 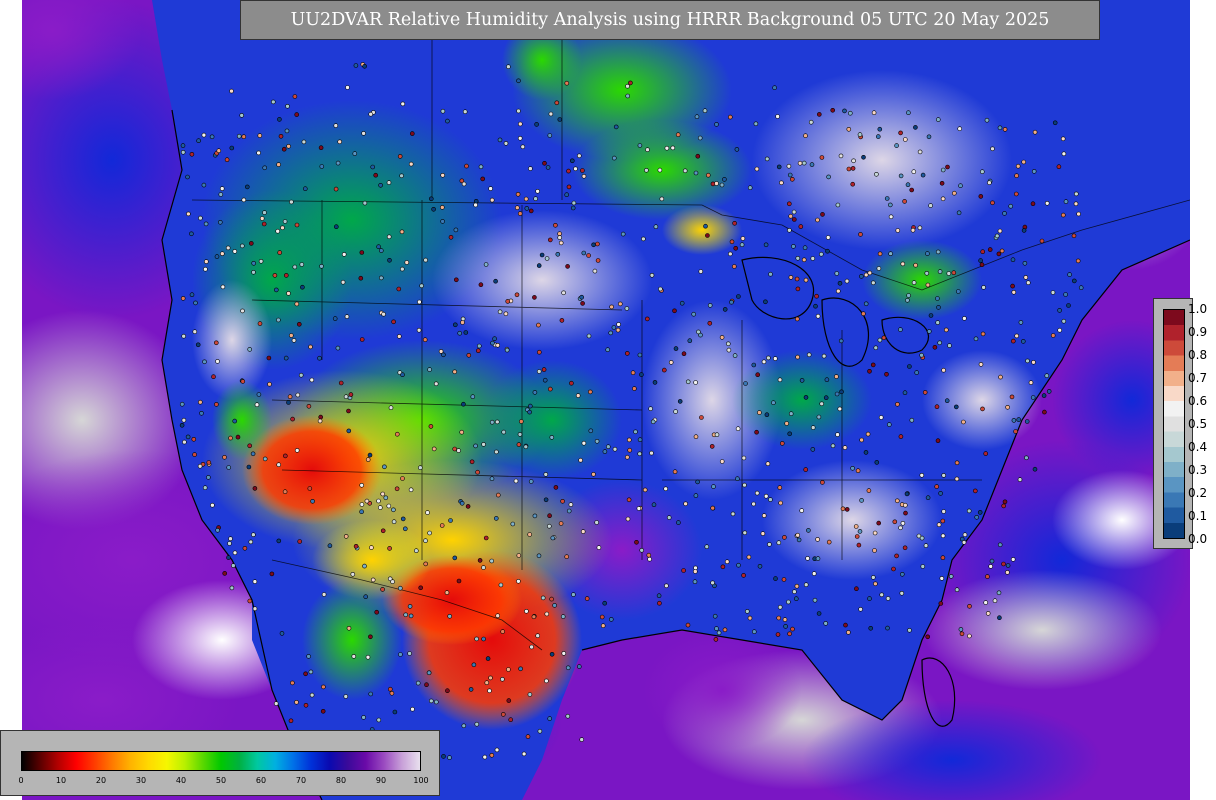 I want to click on obs-tick: 0.9, so click(x=1198, y=332).